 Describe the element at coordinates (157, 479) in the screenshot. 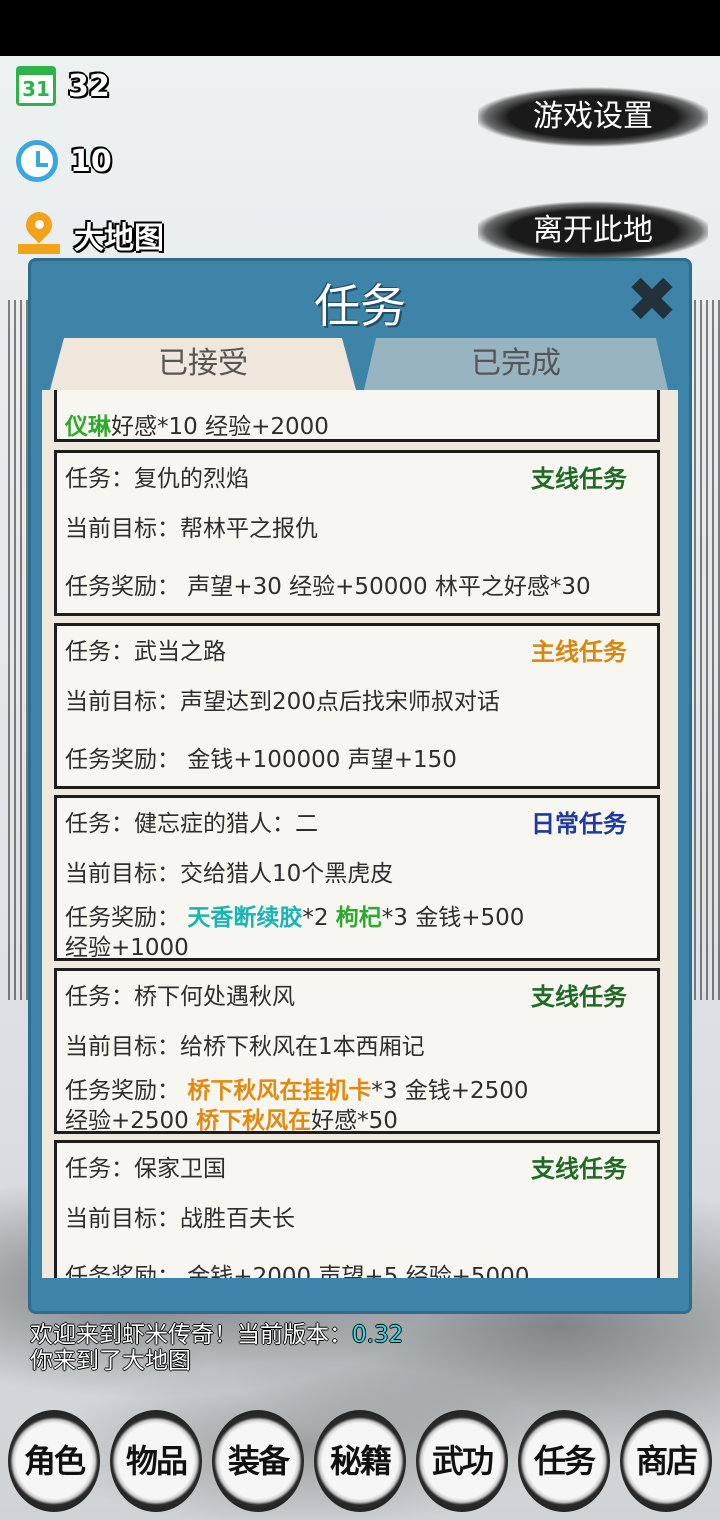

I see `quest-name: 任务：复仇的烈焰` at that location.